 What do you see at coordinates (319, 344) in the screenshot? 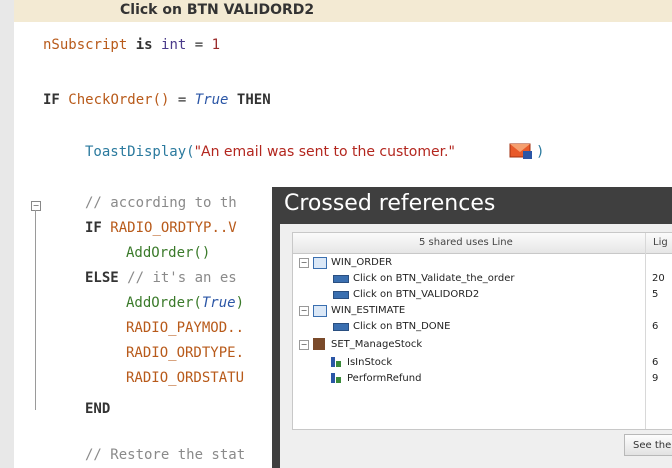
I see `procedure-set-icon` at bounding box center [319, 344].